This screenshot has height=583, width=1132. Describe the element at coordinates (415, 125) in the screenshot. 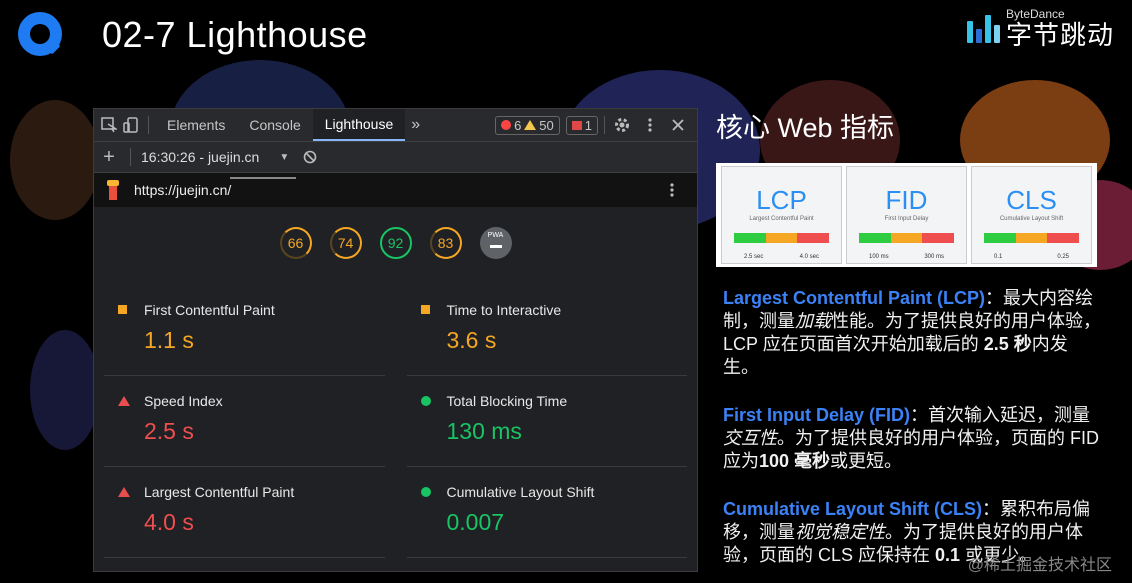

I see `more-tabs-icon: »` at that location.